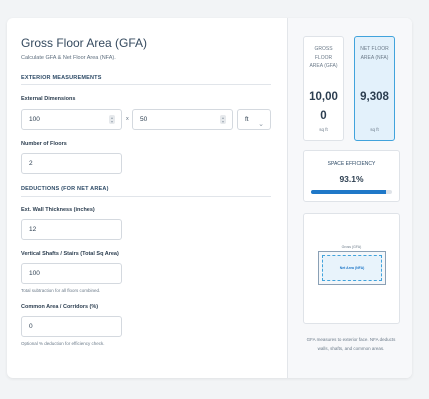 This screenshot has height=399, width=429. I want to click on wall-thickness-input: 12, so click(71, 229).